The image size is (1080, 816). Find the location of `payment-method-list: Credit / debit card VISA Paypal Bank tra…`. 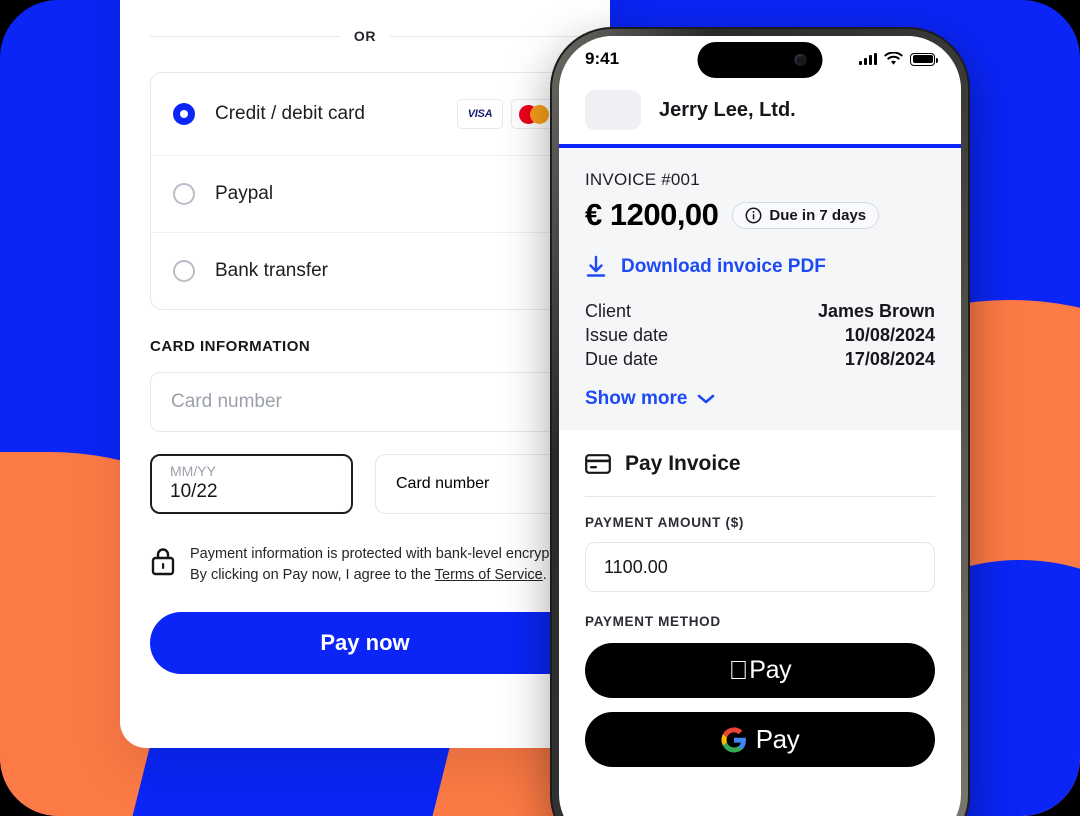

payment-method-list: Credit / debit card VISA Paypal Bank tra… is located at coordinates (365, 191).